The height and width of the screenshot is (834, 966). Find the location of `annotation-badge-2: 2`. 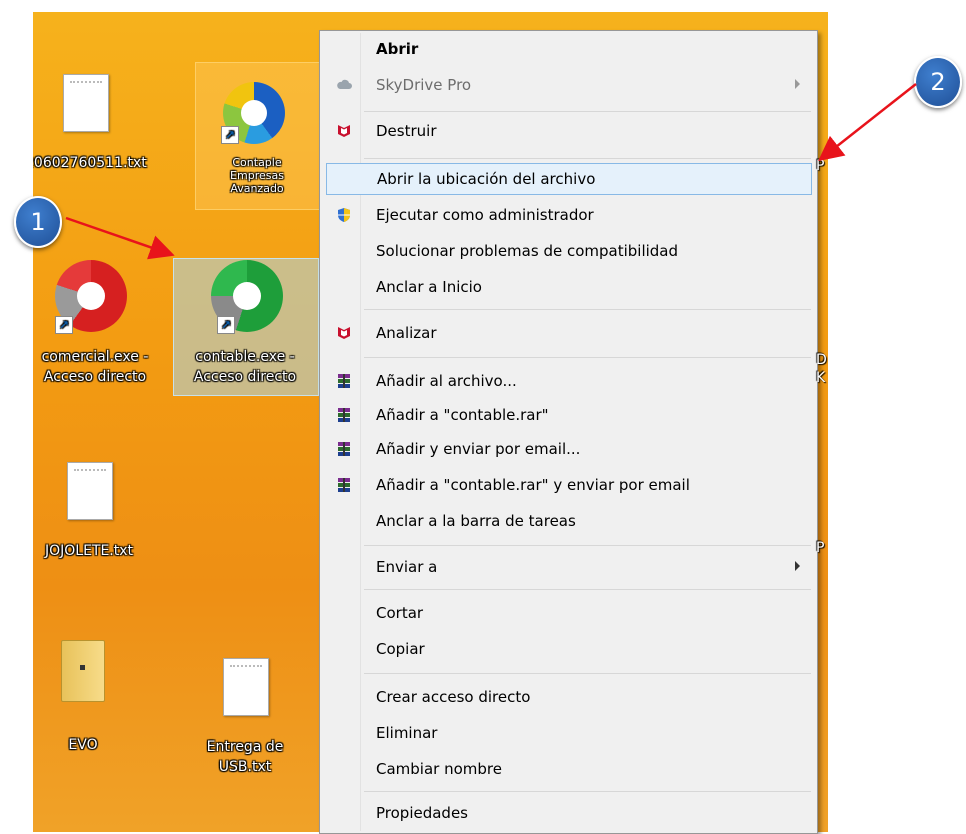

annotation-badge-2: 2 is located at coordinates (938, 82).